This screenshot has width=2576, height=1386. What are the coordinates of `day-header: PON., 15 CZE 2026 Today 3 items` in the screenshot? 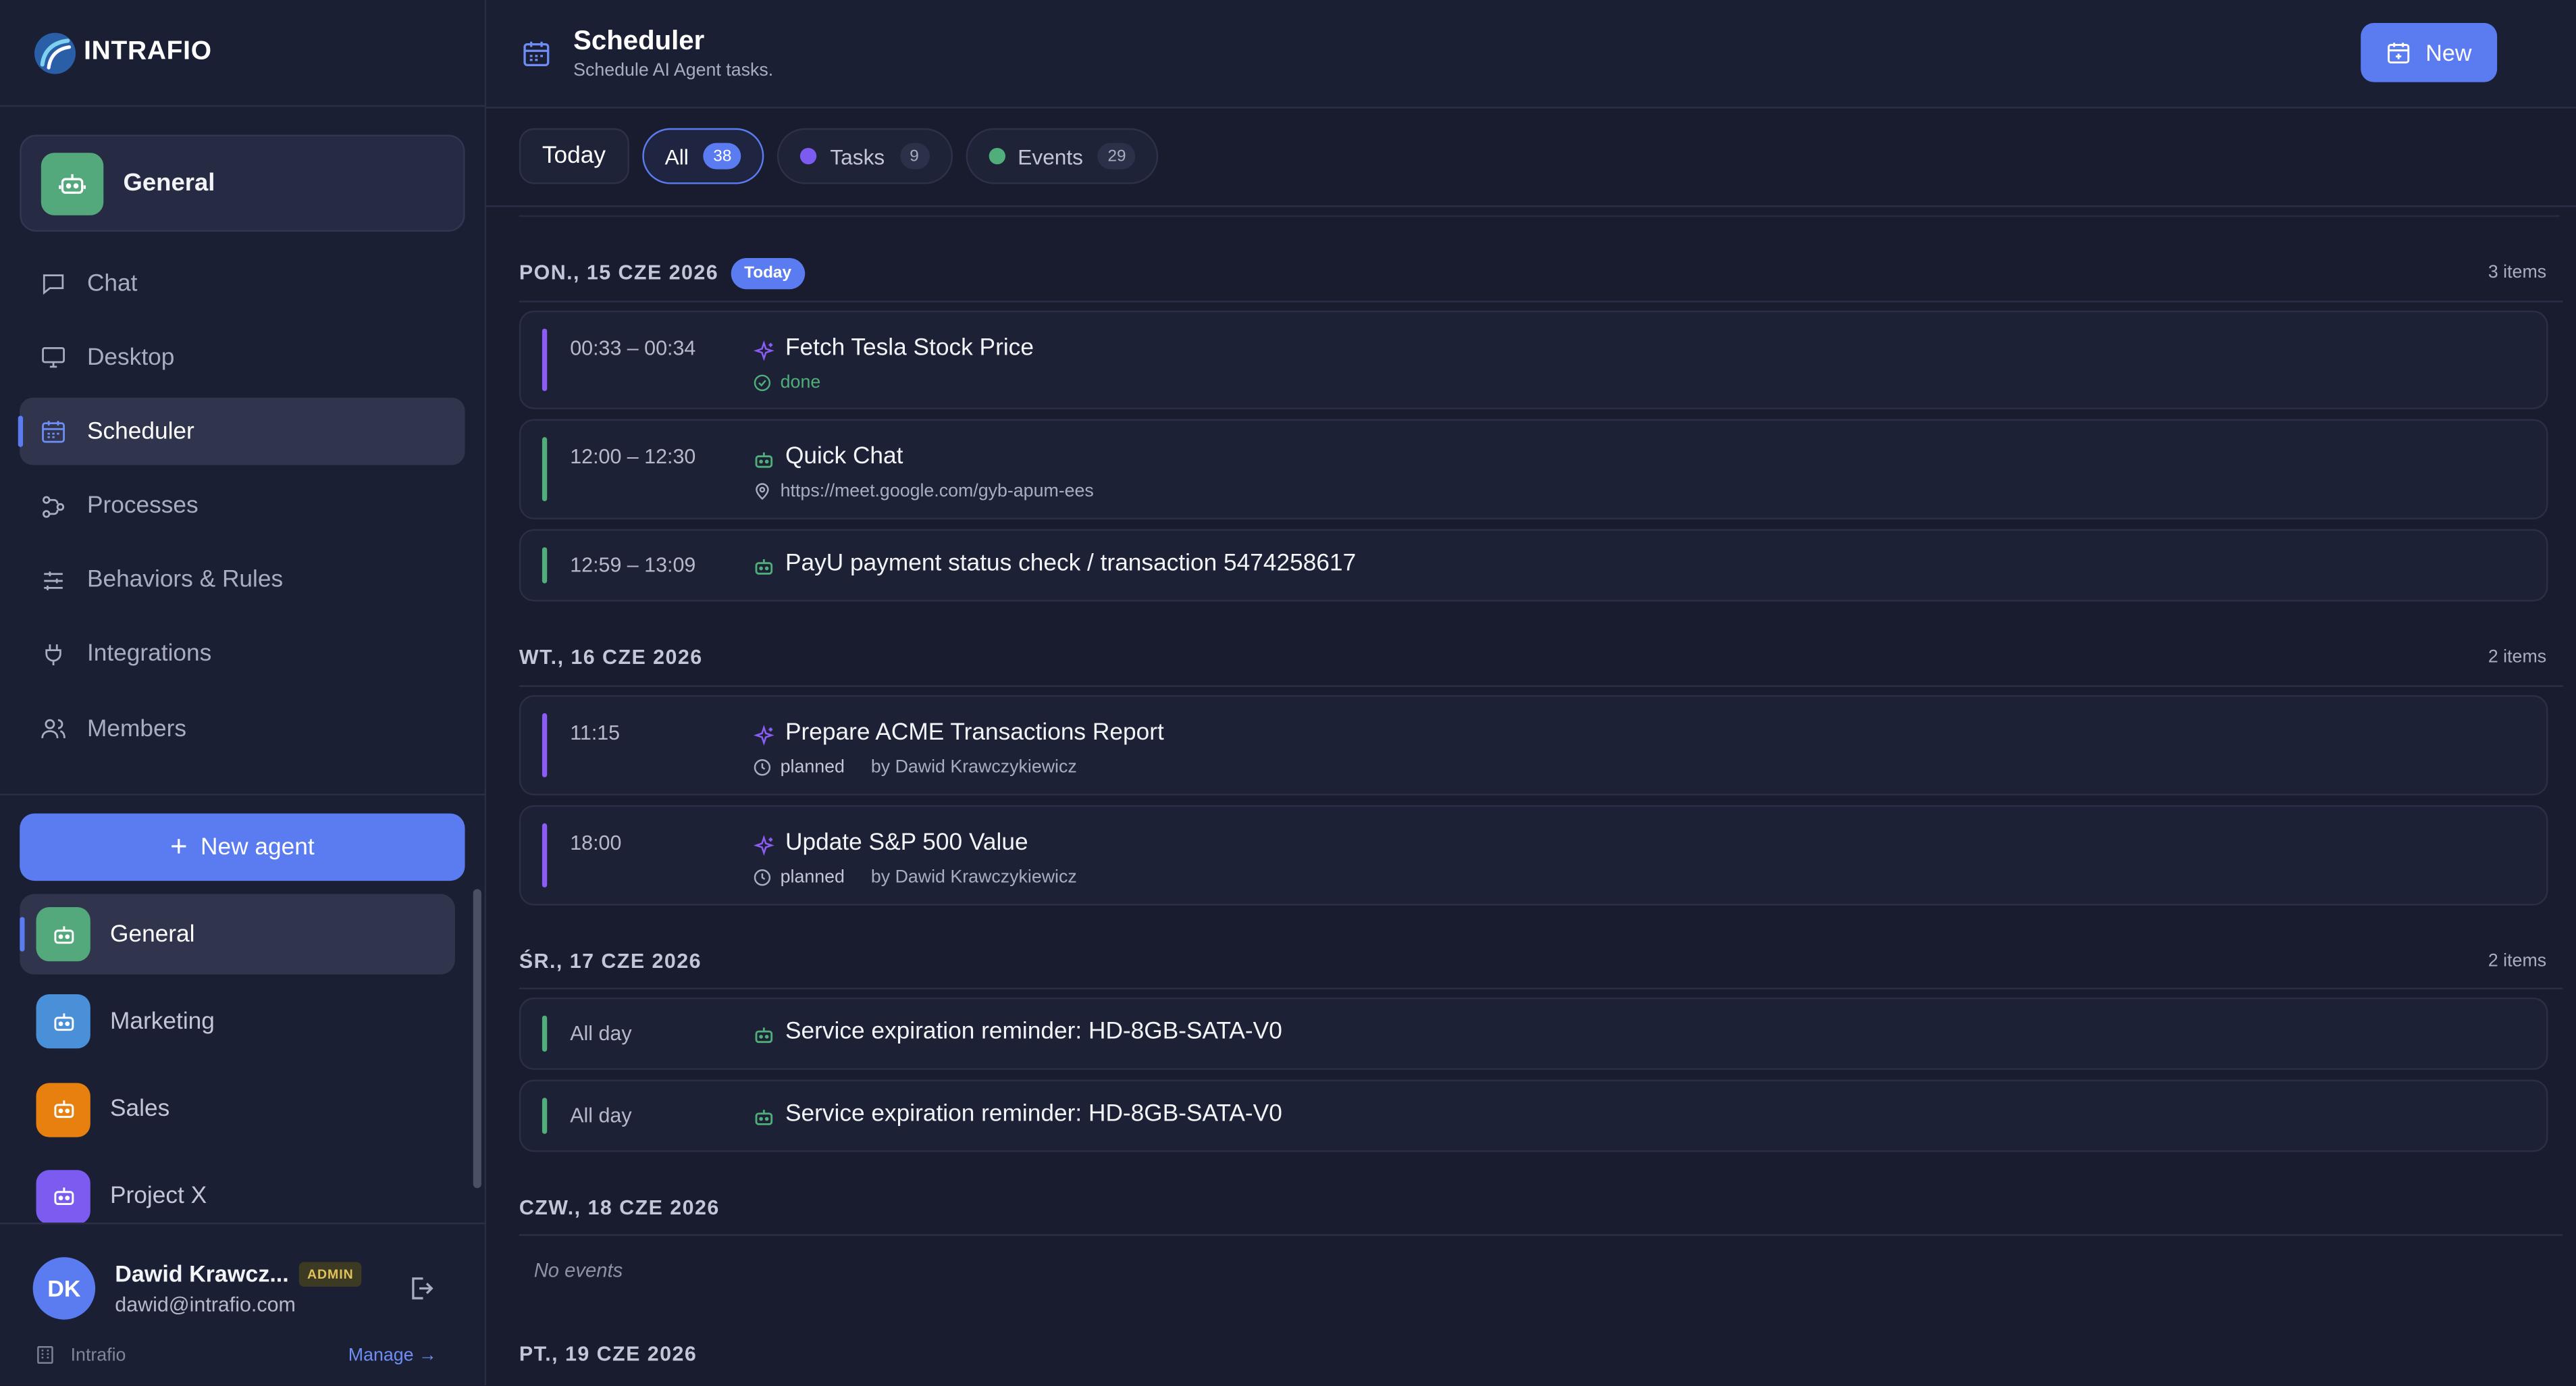 It's located at (1541, 260).